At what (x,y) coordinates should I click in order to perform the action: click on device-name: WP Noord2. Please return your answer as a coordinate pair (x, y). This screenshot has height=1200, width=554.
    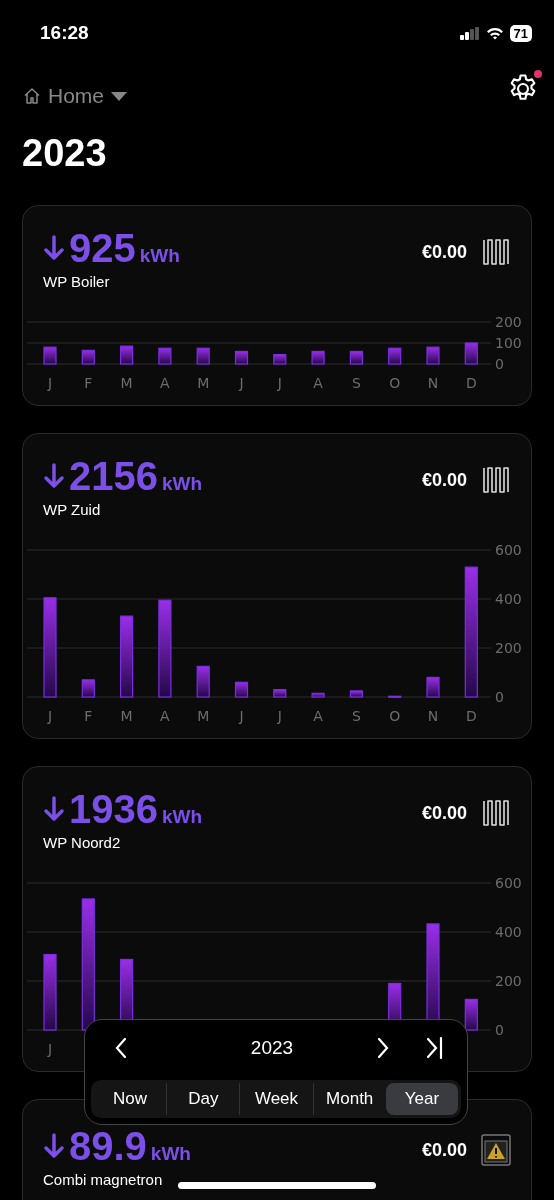
    Looking at the image, I should click on (82, 842).